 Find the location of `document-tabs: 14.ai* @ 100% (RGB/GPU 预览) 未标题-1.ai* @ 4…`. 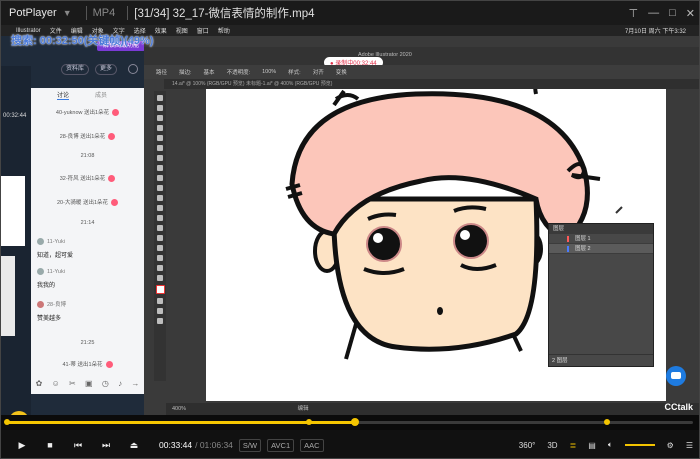

document-tabs: 14.ai* @ 100% (RGB/GPU 预览) 未标题-1.ai* @ 4… is located at coordinates (431, 84).